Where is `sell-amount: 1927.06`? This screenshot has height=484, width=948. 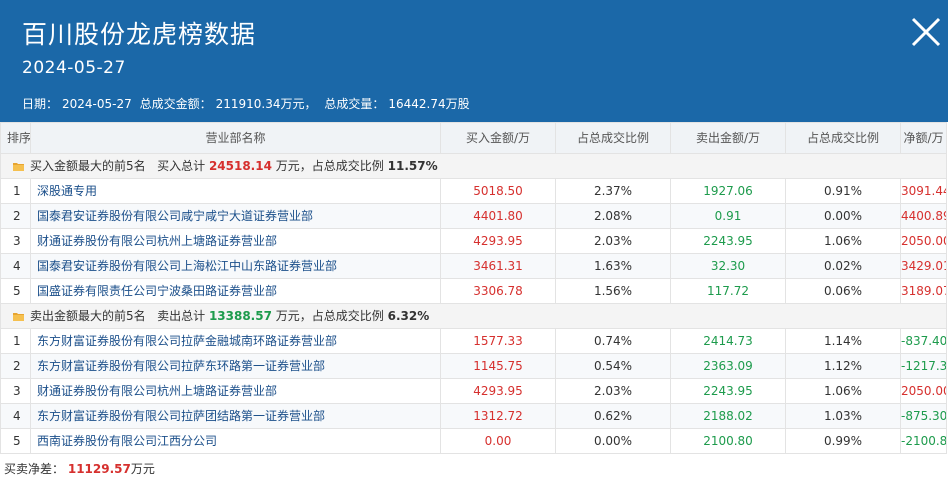 sell-amount: 1927.06 is located at coordinates (728, 191).